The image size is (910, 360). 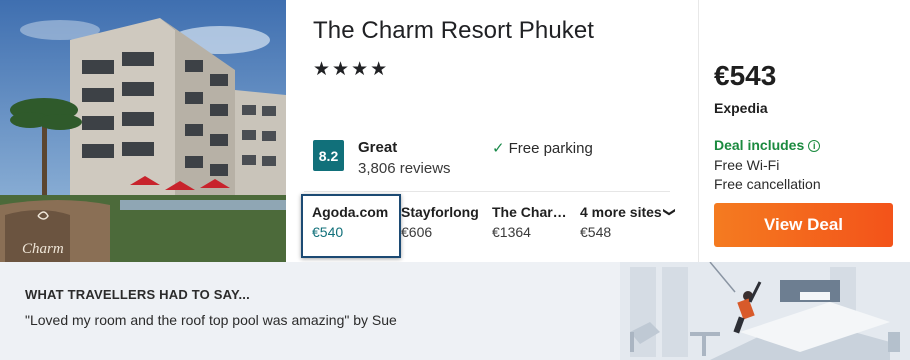 I want to click on star-rating: ★★★★, so click(x=351, y=69).